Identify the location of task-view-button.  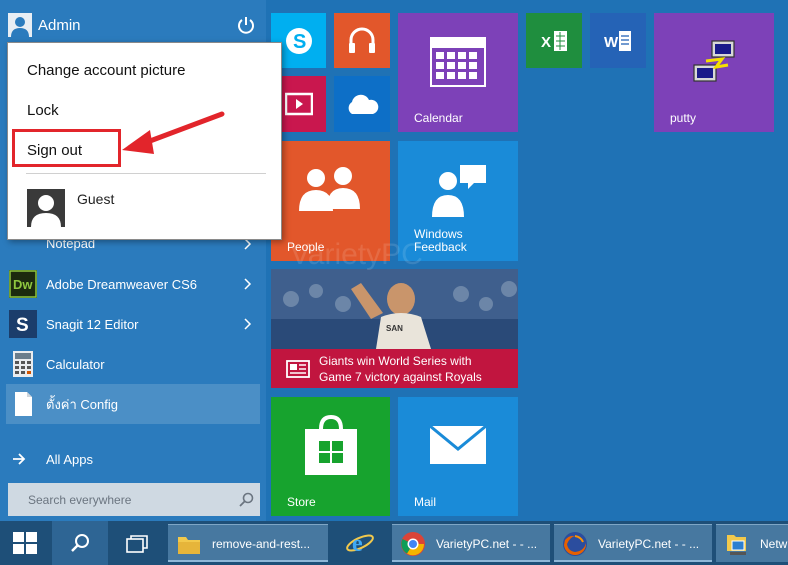
(136, 543).